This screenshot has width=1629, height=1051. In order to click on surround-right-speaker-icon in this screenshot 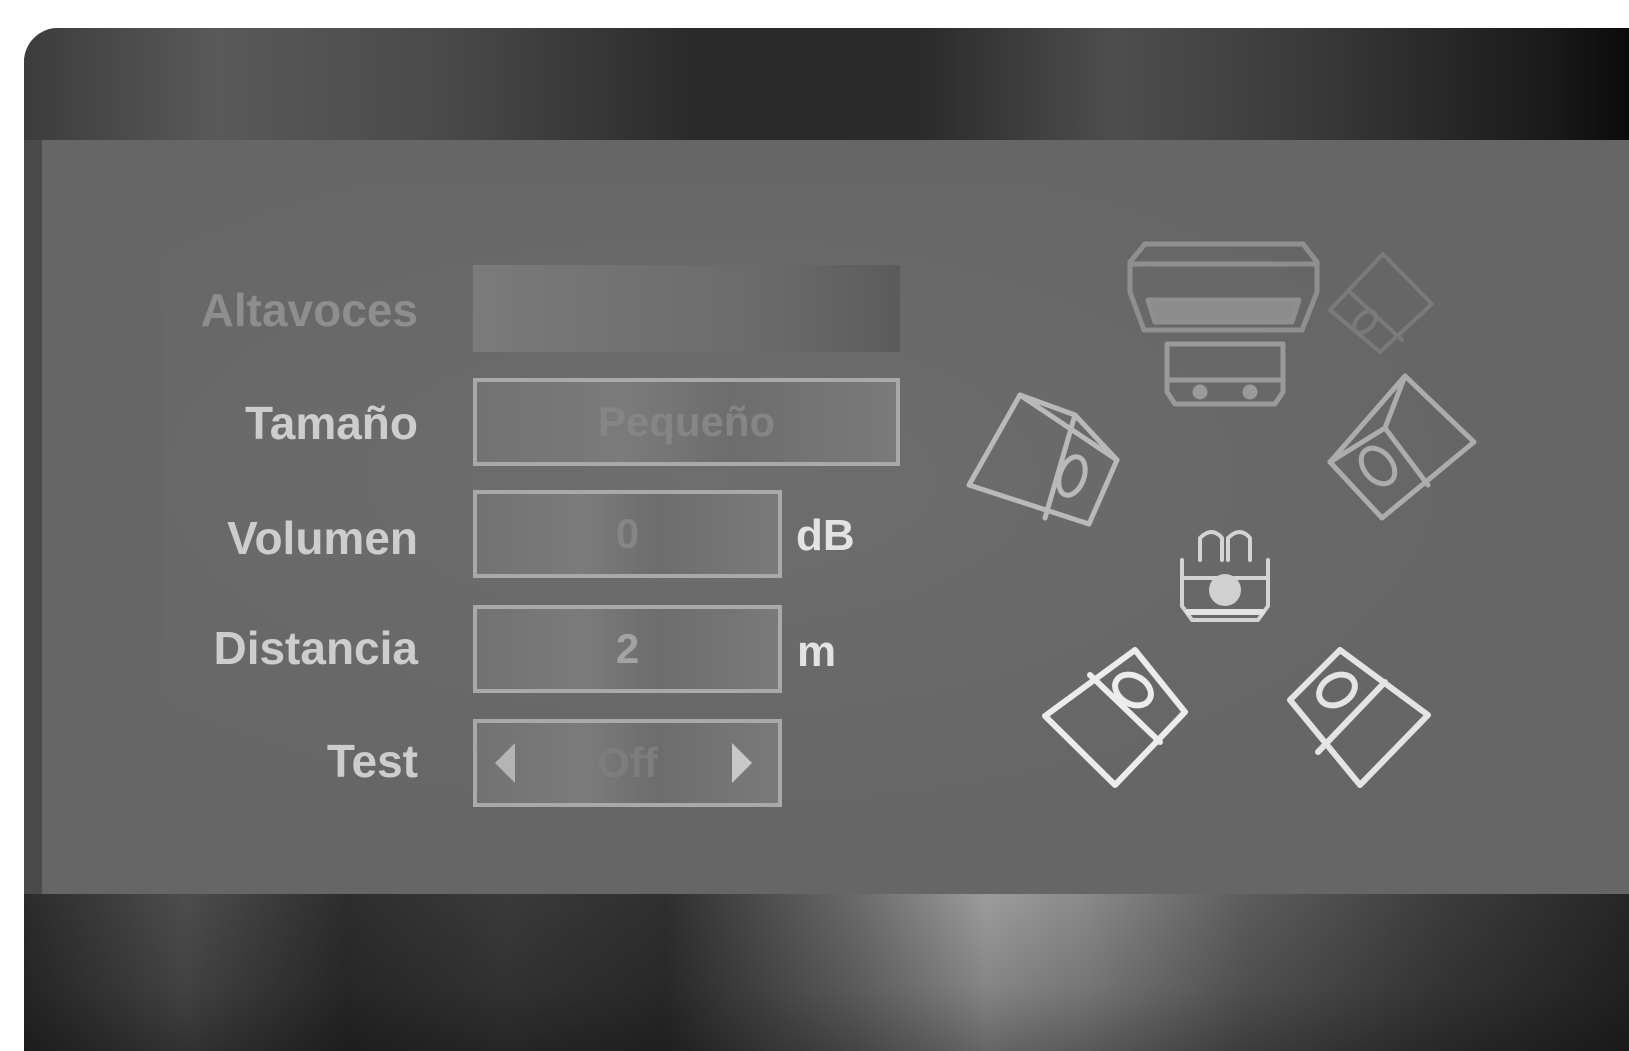, I will do `click(1359, 717)`.